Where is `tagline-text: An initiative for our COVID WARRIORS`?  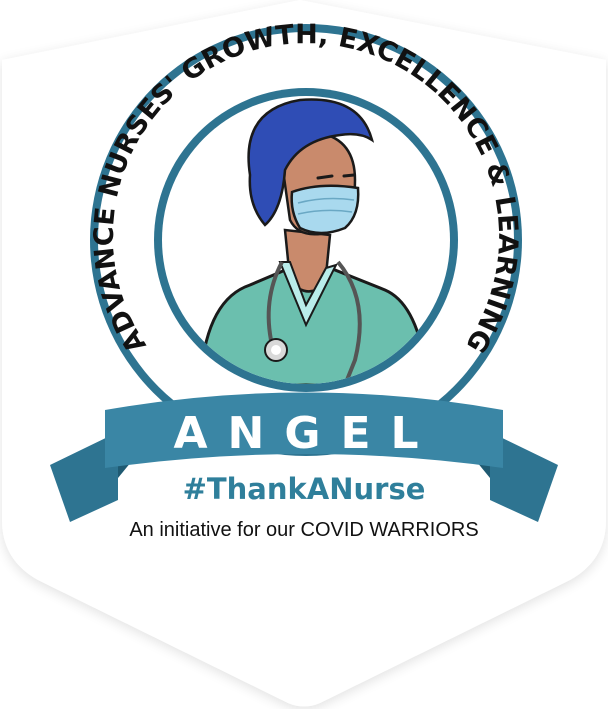 tagline-text: An initiative for our COVID WARRIORS is located at coordinates (304, 530).